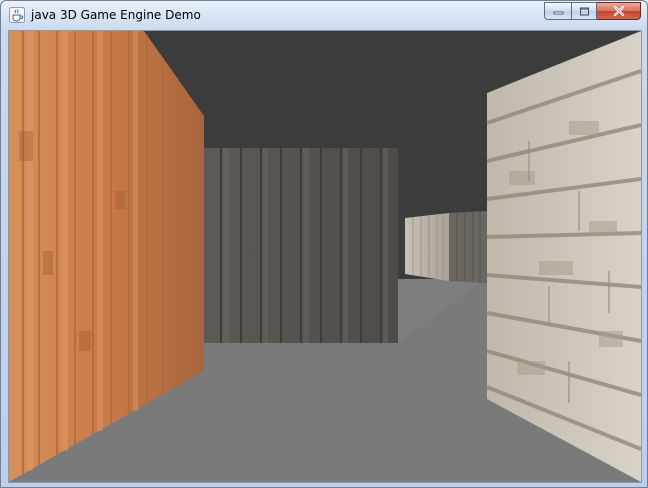  What do you see at coordinates (324, 15) in the screenshot?
I see `title-bar: java 3D Game Engine Demo` at bounding box center [324, 15].